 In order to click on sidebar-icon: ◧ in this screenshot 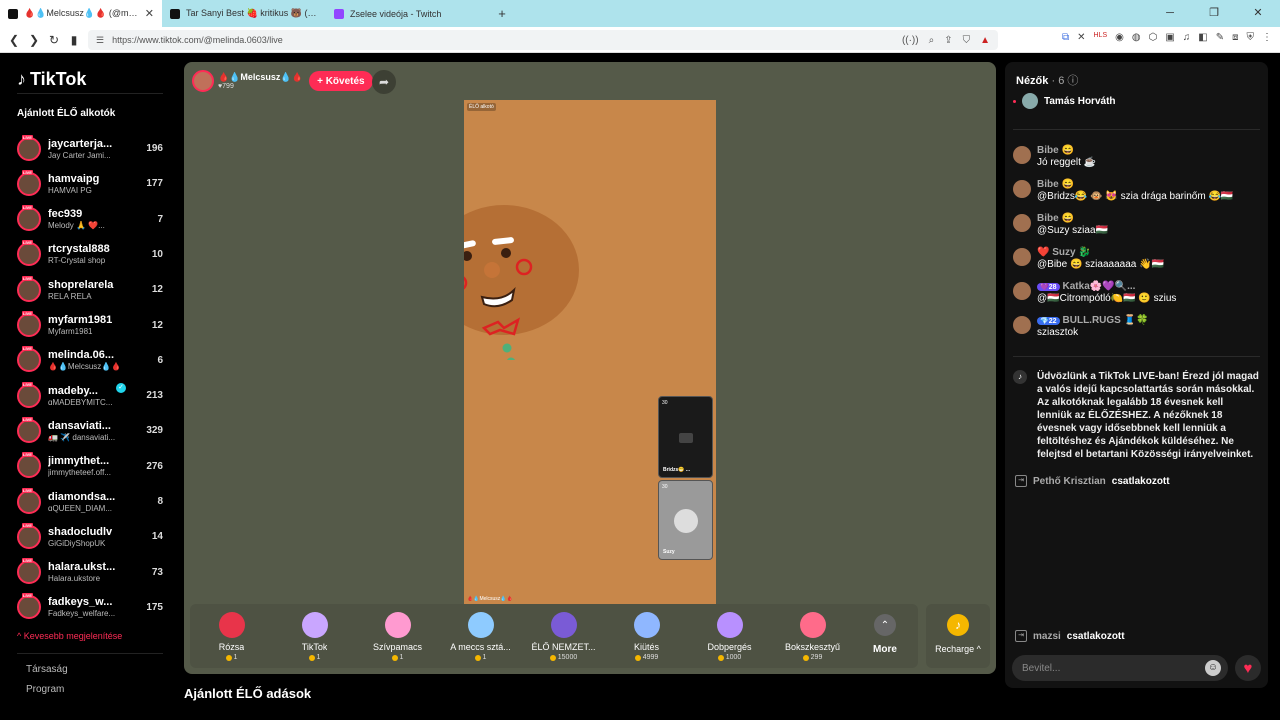, I will do `click(1202, 37)`.